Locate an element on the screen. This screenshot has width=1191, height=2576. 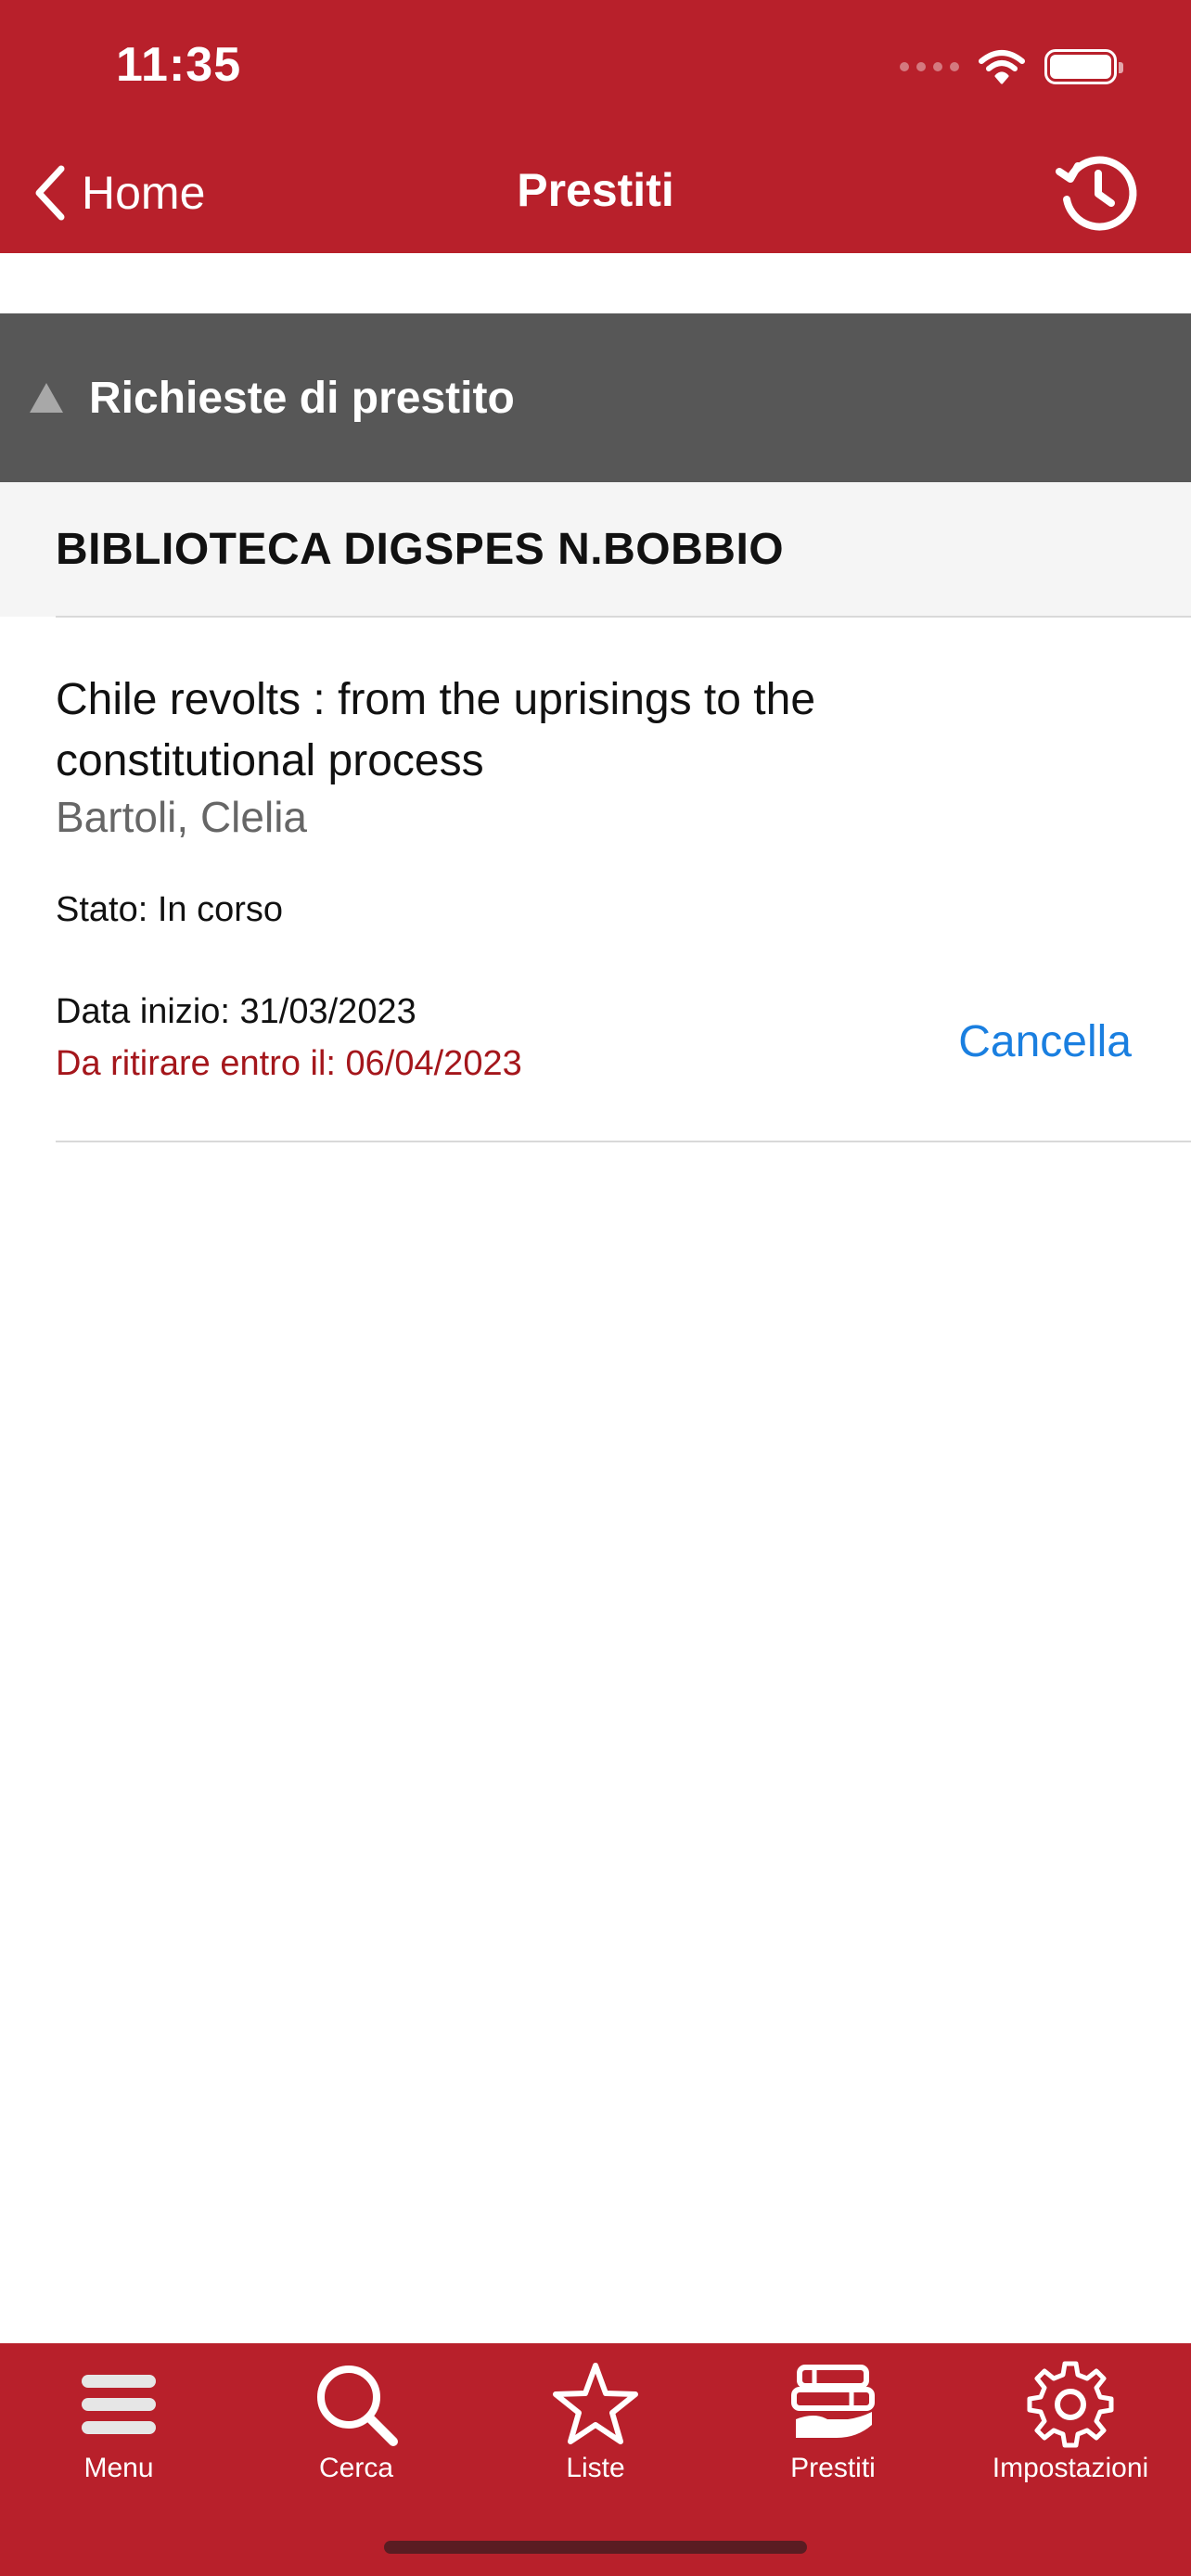
back-button: Home is located at coordinates (119, 192).